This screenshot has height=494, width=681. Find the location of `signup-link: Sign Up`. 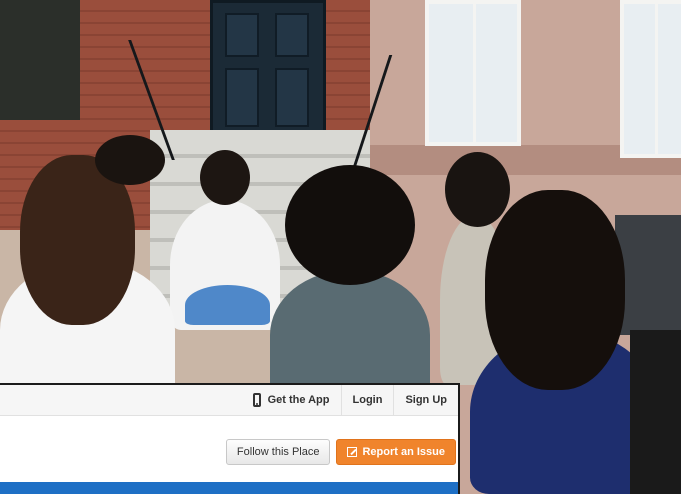

signup-link: Sign Up is located at coordinates (425, 400).